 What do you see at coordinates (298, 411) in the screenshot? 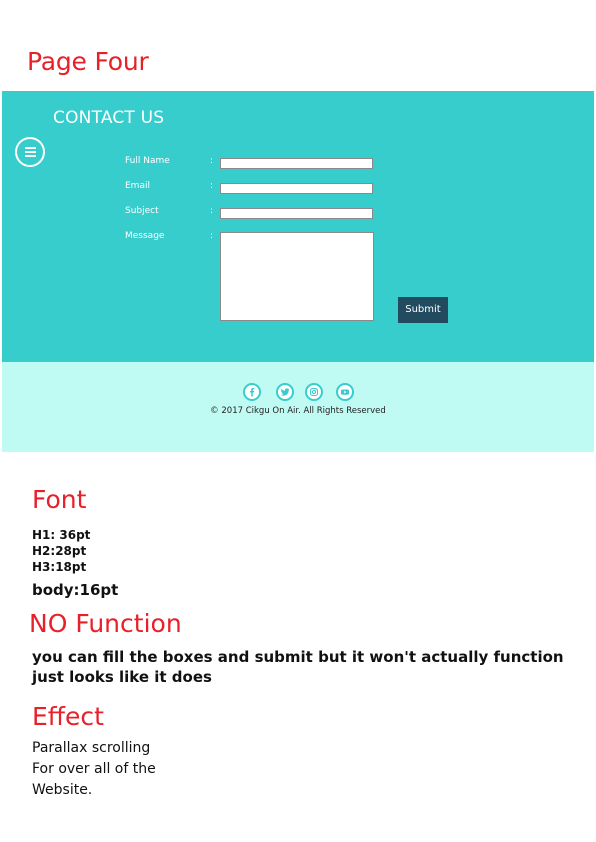
I see `copyright-text: © 2017 Cikgu On Air. All Rights Reserved` at bounding box center [298, 411].